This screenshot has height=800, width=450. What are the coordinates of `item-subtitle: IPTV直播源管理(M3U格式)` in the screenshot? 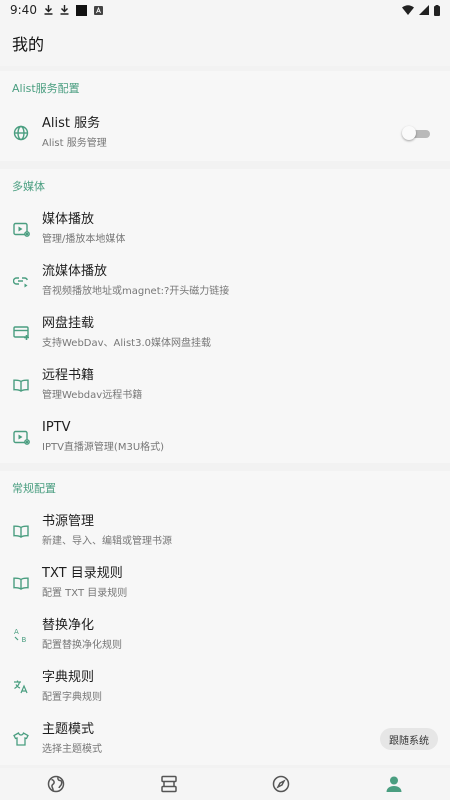 It's located at (103, 447).